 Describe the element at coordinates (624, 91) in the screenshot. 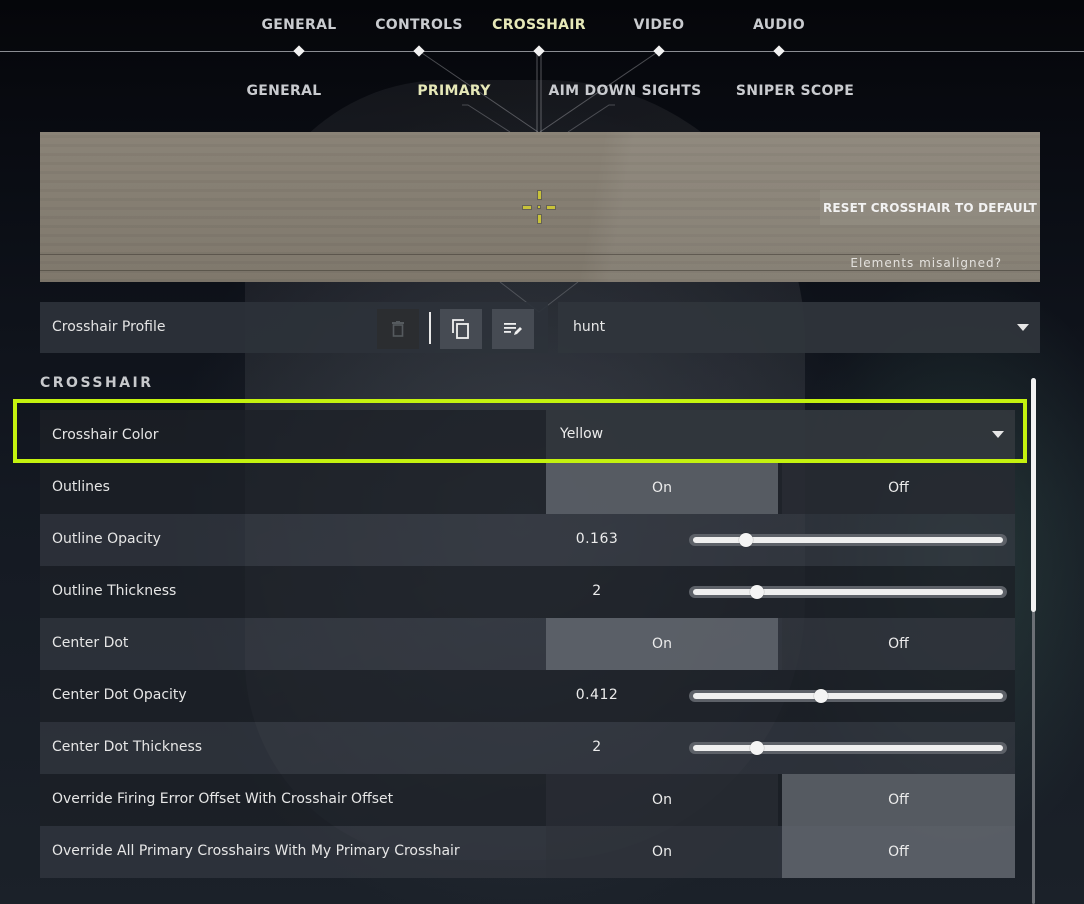

I see `subtab-aim-down-sights: AIM DOWN SIGHTS` at that location.